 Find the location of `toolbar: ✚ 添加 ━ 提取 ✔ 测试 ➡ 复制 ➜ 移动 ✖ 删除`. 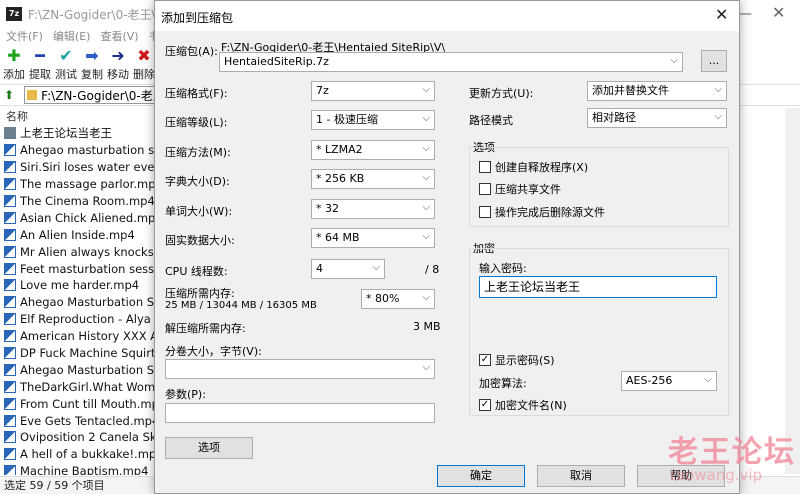

toolbar: ✚ 添加 ━ 提取 ✔ 测试 ➡ 复制 ➜ 移动 ✖ 删除 is located at coordinates (78, 65).